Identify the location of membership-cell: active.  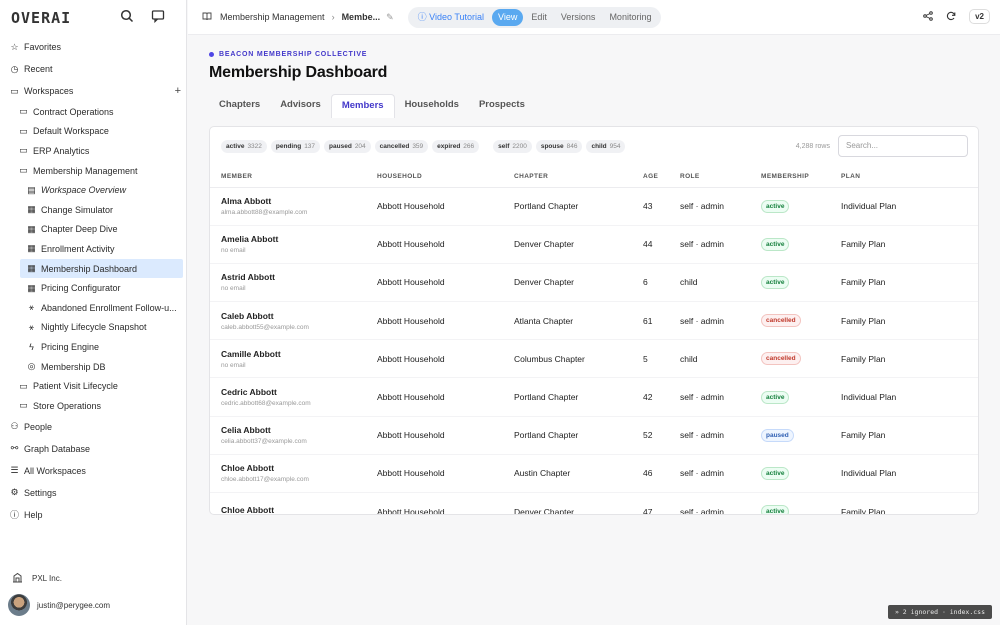
(801, 474).